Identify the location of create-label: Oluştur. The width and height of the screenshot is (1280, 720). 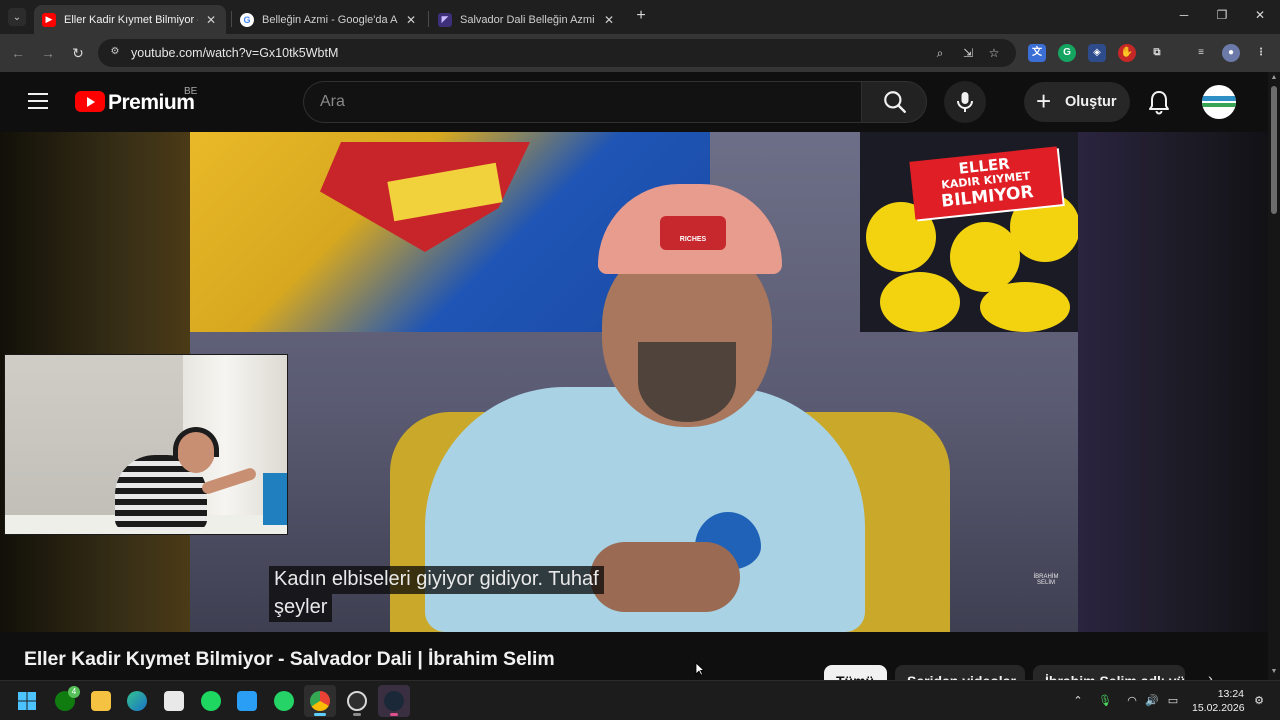
(1091, 102).